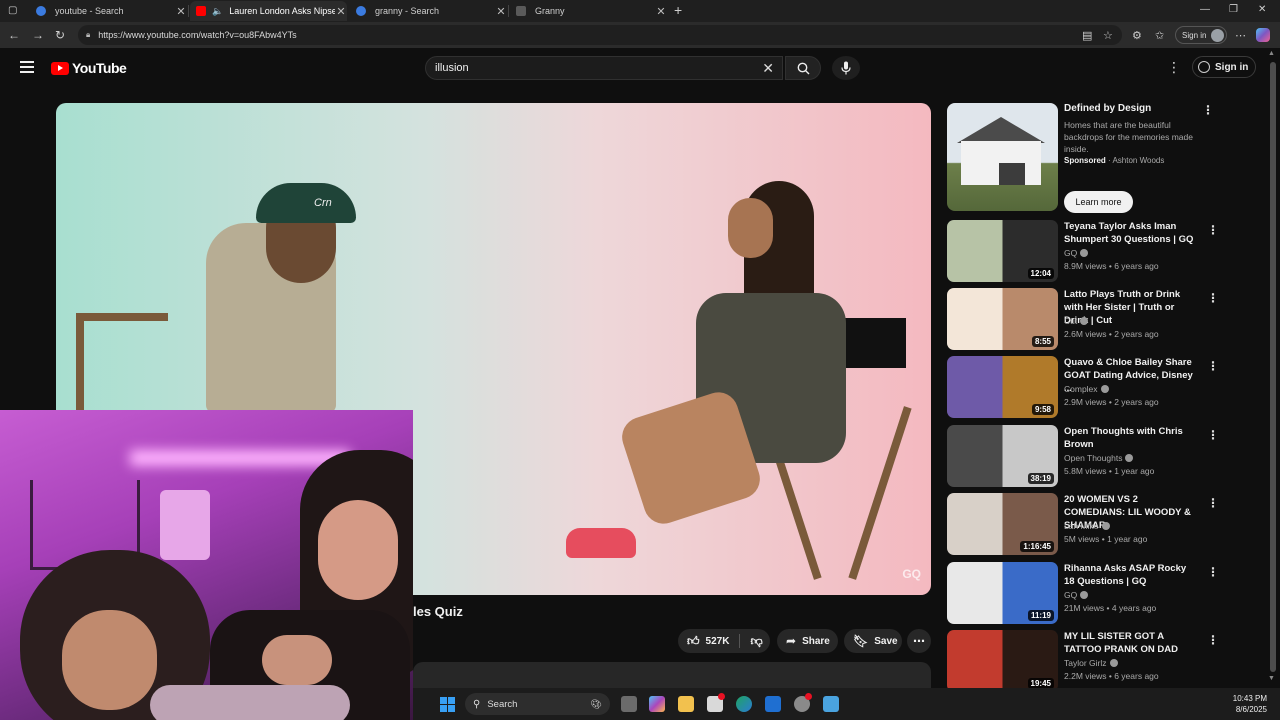 The width and height of the screenshot is (1280, 720). What do you see at coordinates (1002, 251) in the screenshot?
I see `video-thumbnail: 12:04` at bounding box center [1002, 251].